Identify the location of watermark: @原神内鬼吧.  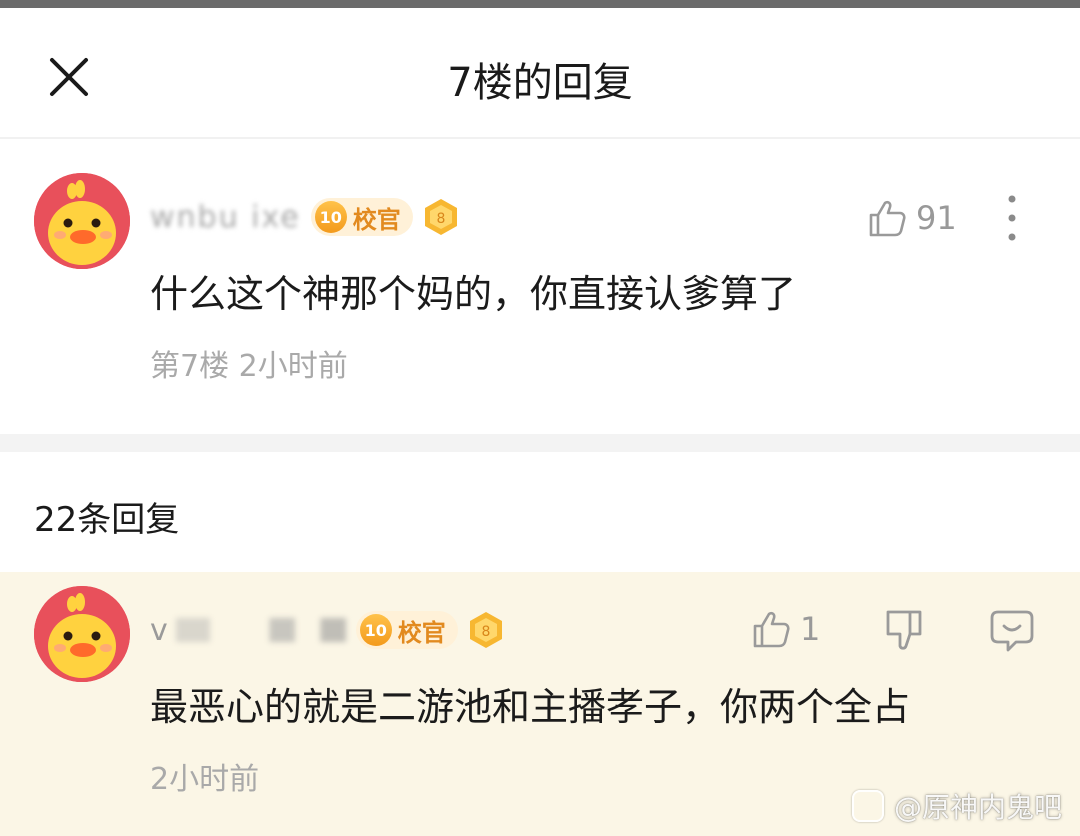
(957, 806).